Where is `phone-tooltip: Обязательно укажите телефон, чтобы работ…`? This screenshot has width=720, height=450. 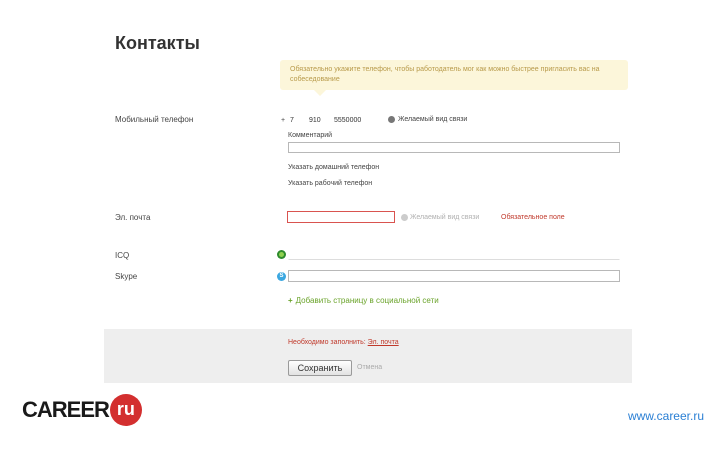 phone-tooltip: Обязательно укажите телефон, чтобы работ… is located at coordinates (454, 78).